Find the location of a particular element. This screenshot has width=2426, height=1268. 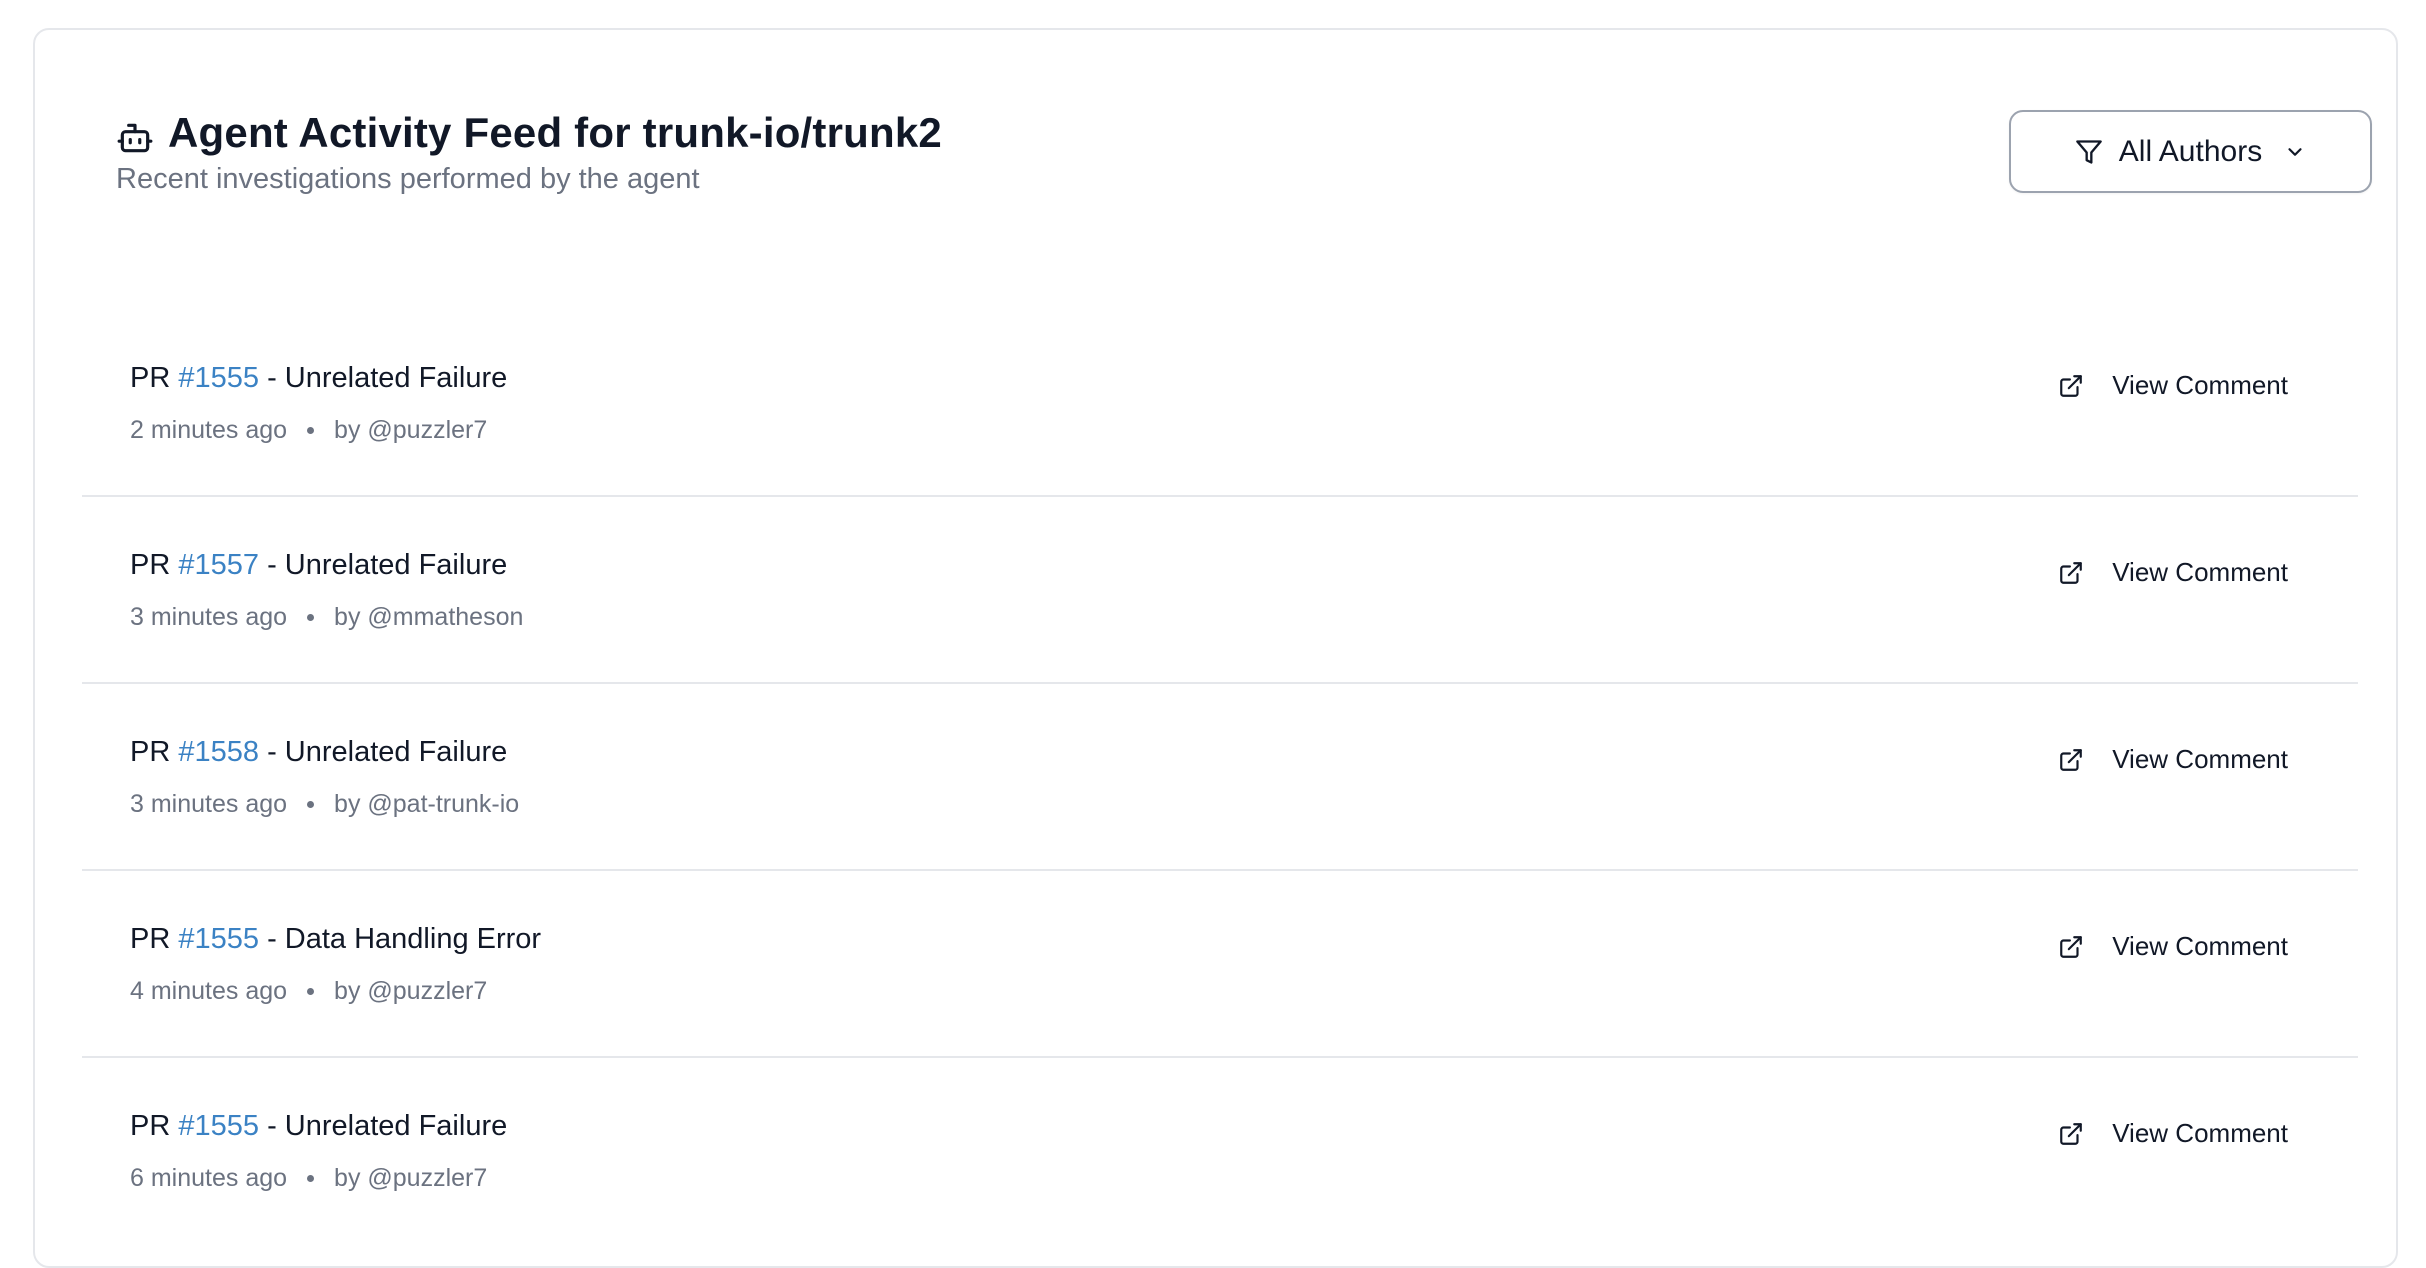

pr-link: #1557 is located at coordinates (218, 565).